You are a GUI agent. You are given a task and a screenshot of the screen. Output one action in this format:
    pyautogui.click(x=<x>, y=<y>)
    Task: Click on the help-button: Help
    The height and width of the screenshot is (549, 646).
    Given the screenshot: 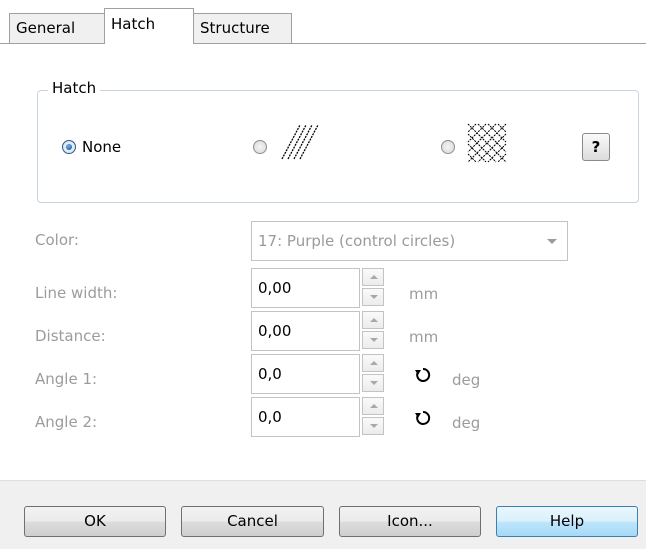 What is the action you would take?
    pyautogui.click(x=567, y=521)
    